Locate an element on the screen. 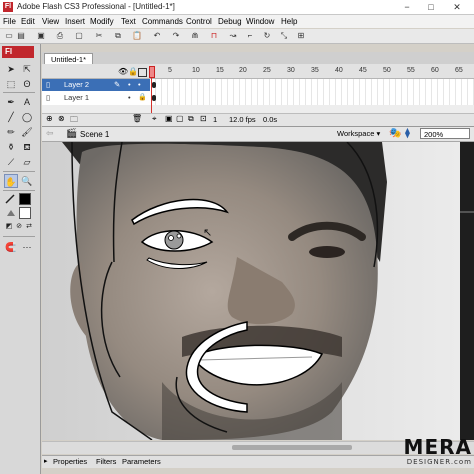  scale-icon: ⤡ is located at coordinates (284, 36).